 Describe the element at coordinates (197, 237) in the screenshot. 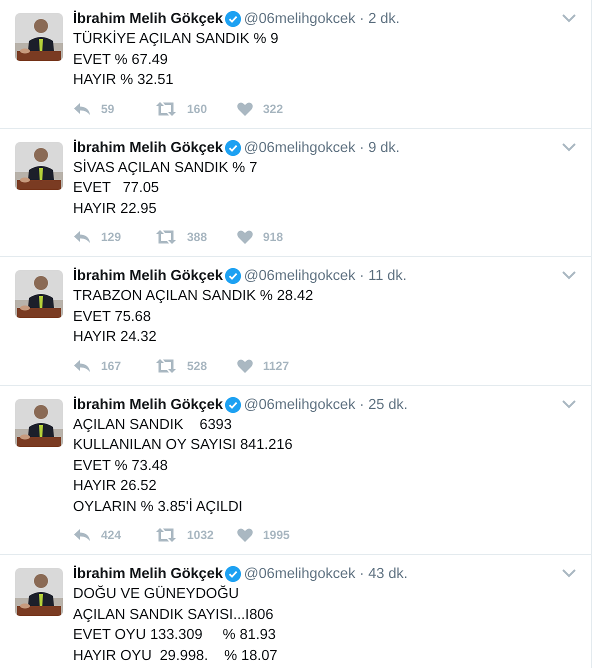

I see `retweet-count: 388` at that location.